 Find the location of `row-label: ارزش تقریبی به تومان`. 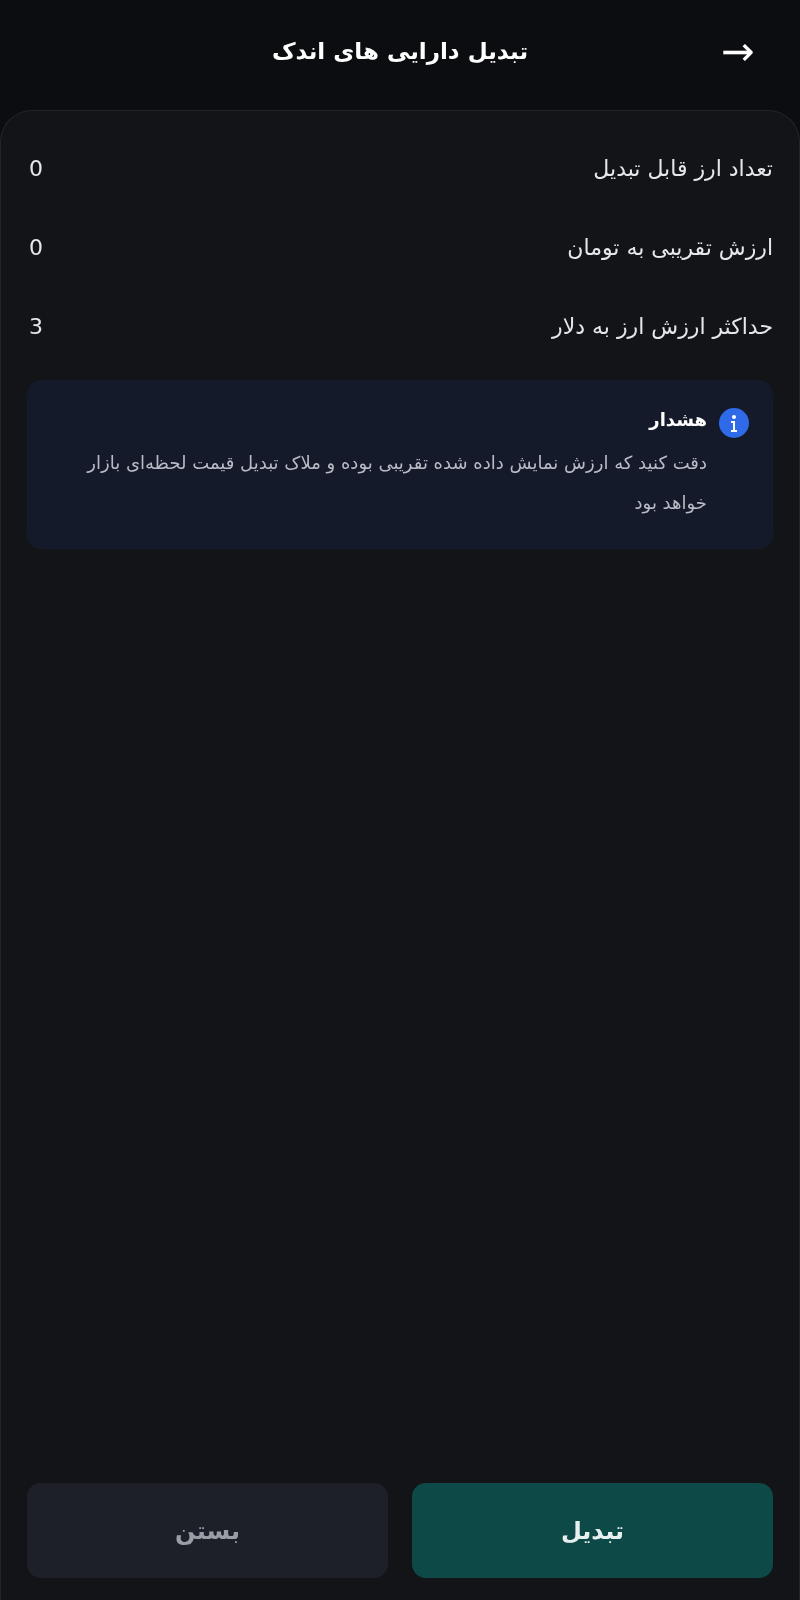

row-label: ارزش تقریبی به تومان is located at coordinates (670, 248).